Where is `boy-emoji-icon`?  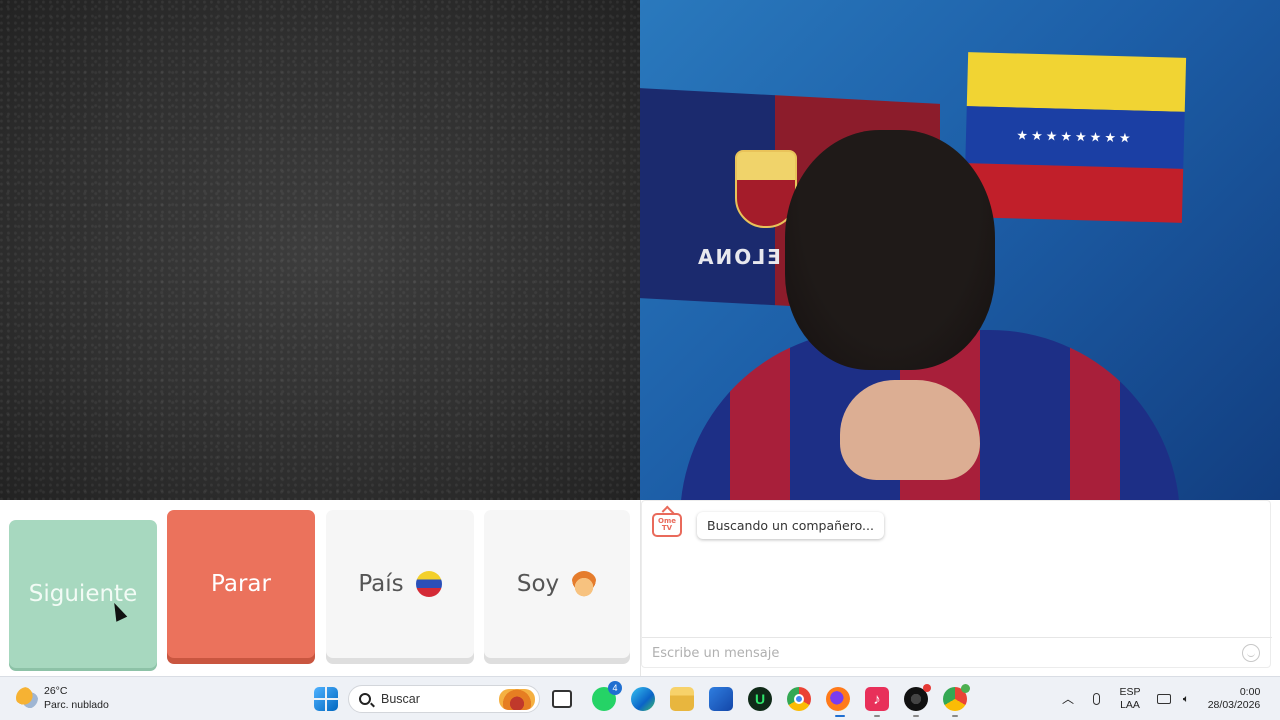
boy-emoji-icon is located at coordinates (584, 584).